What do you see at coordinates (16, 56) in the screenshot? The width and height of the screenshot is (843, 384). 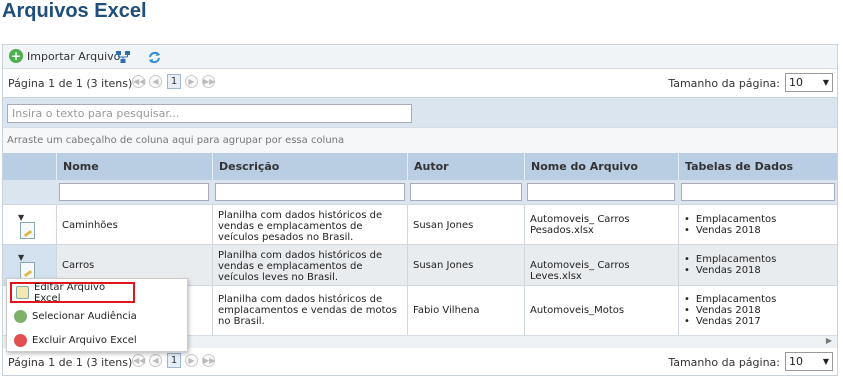 I see `plus-icon: +` at bounding box center [16, 56].